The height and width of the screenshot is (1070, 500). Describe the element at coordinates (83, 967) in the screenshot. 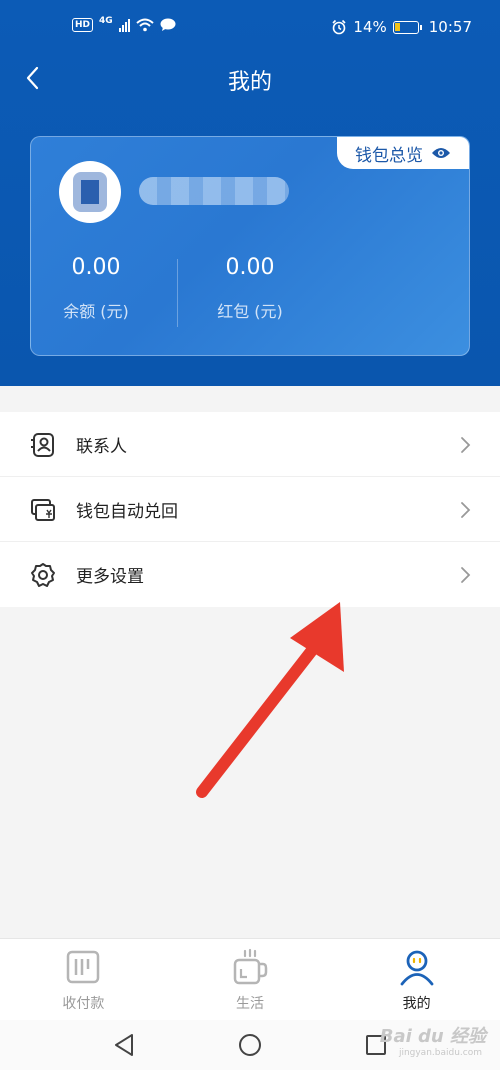

I see `payment-icon` at that location.